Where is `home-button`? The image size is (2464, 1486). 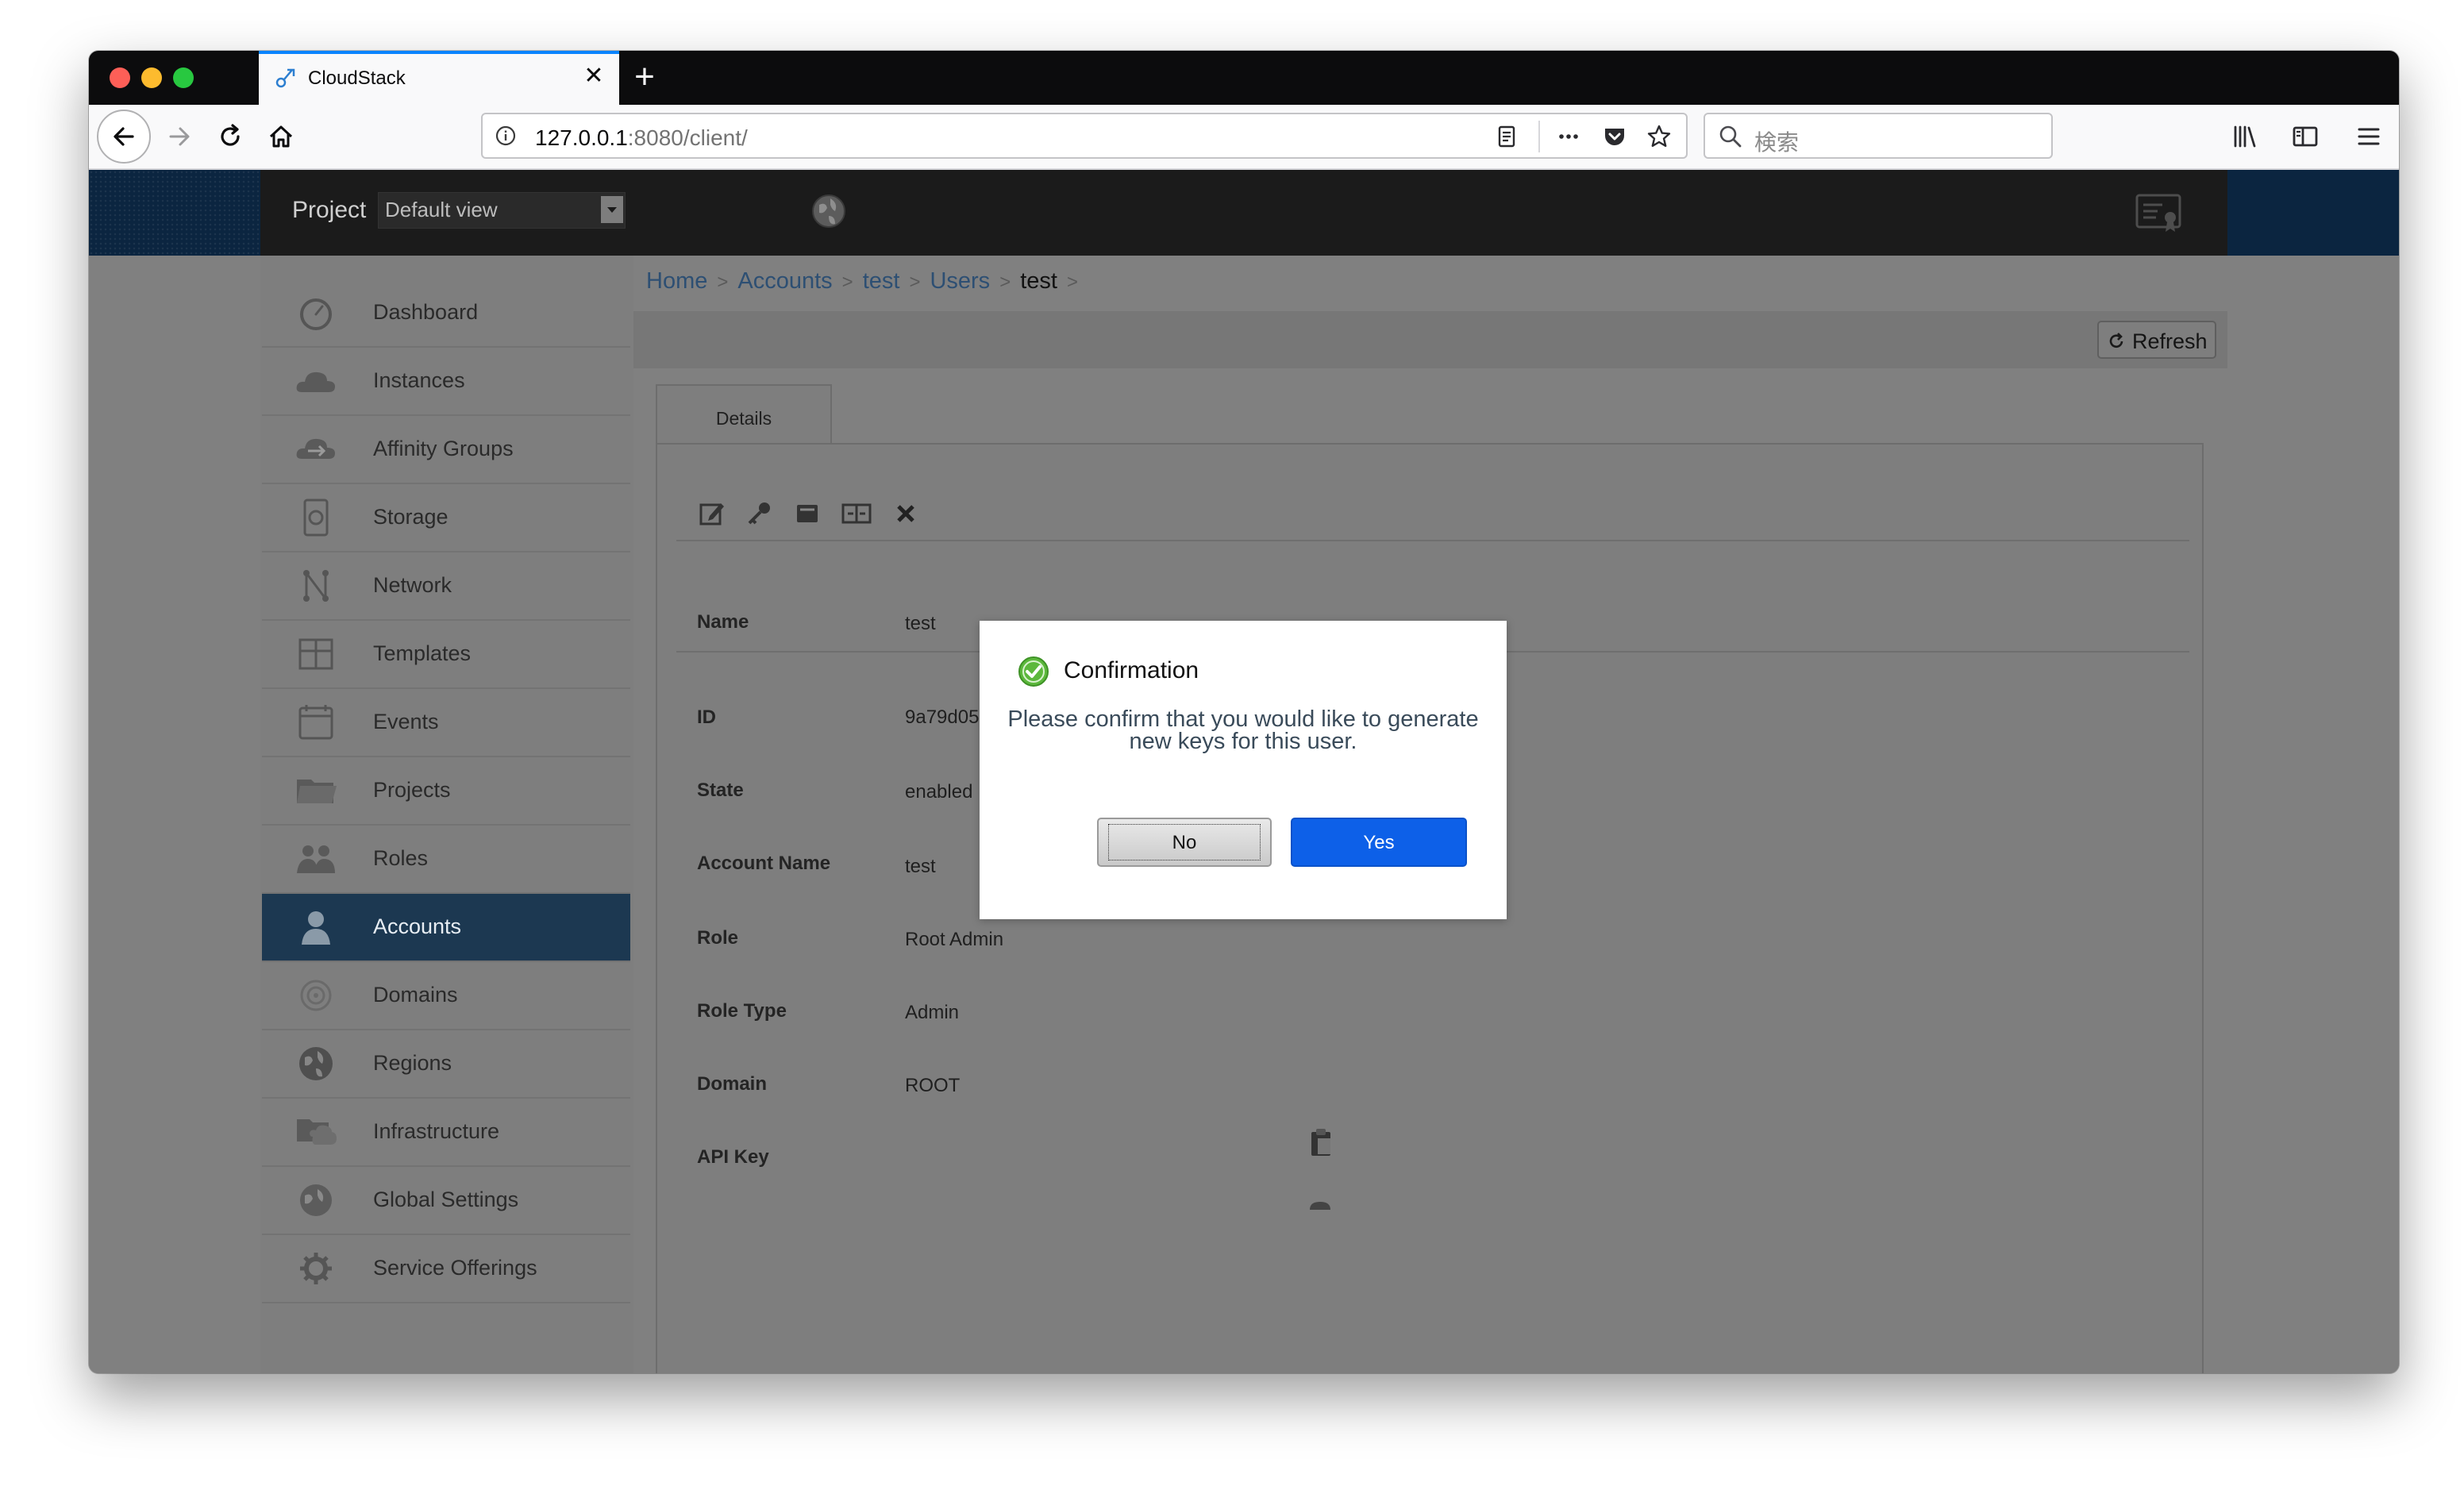 home-button is located at coordinates (281, 136).